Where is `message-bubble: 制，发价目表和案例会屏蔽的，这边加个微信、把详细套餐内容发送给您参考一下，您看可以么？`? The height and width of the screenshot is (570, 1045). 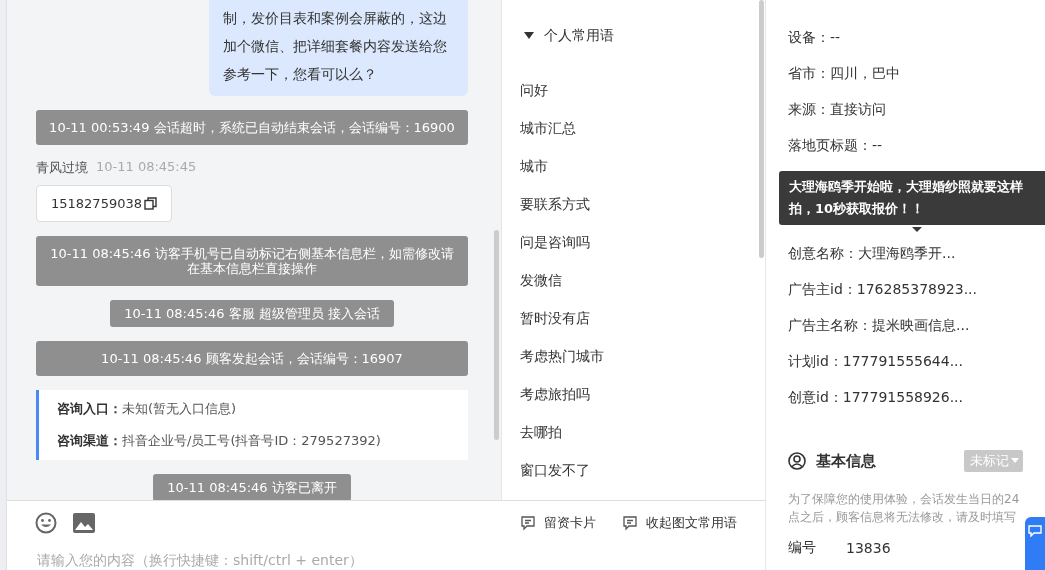 message-bubble: 制，发价目表和案例会屏蔽的，这边加个微信、把详细套餐内容发送给您参考一下，您看可以么？ is located at coordinates (338, 48).